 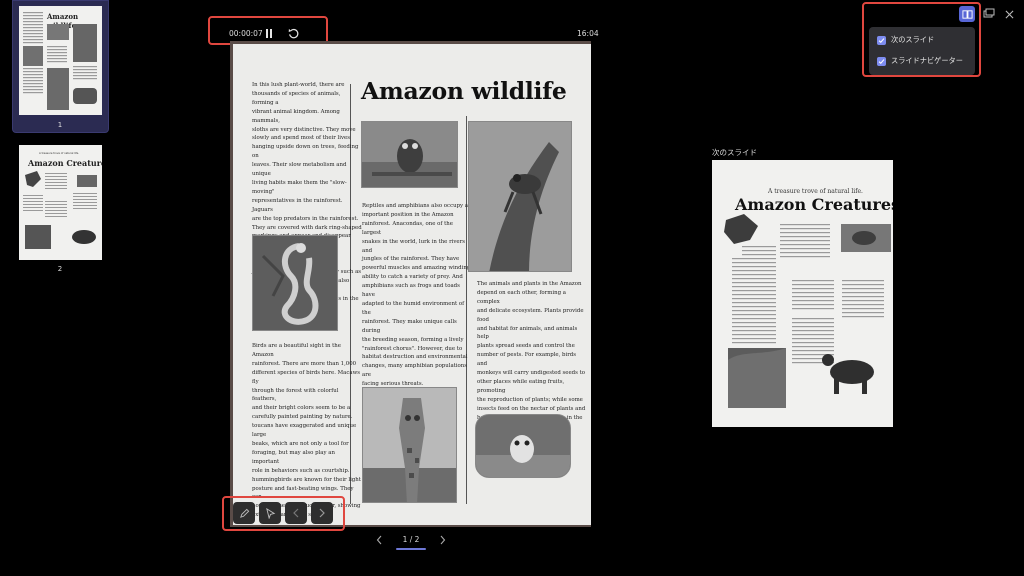 I want to click on frog-image, so click(x=520, y=196).